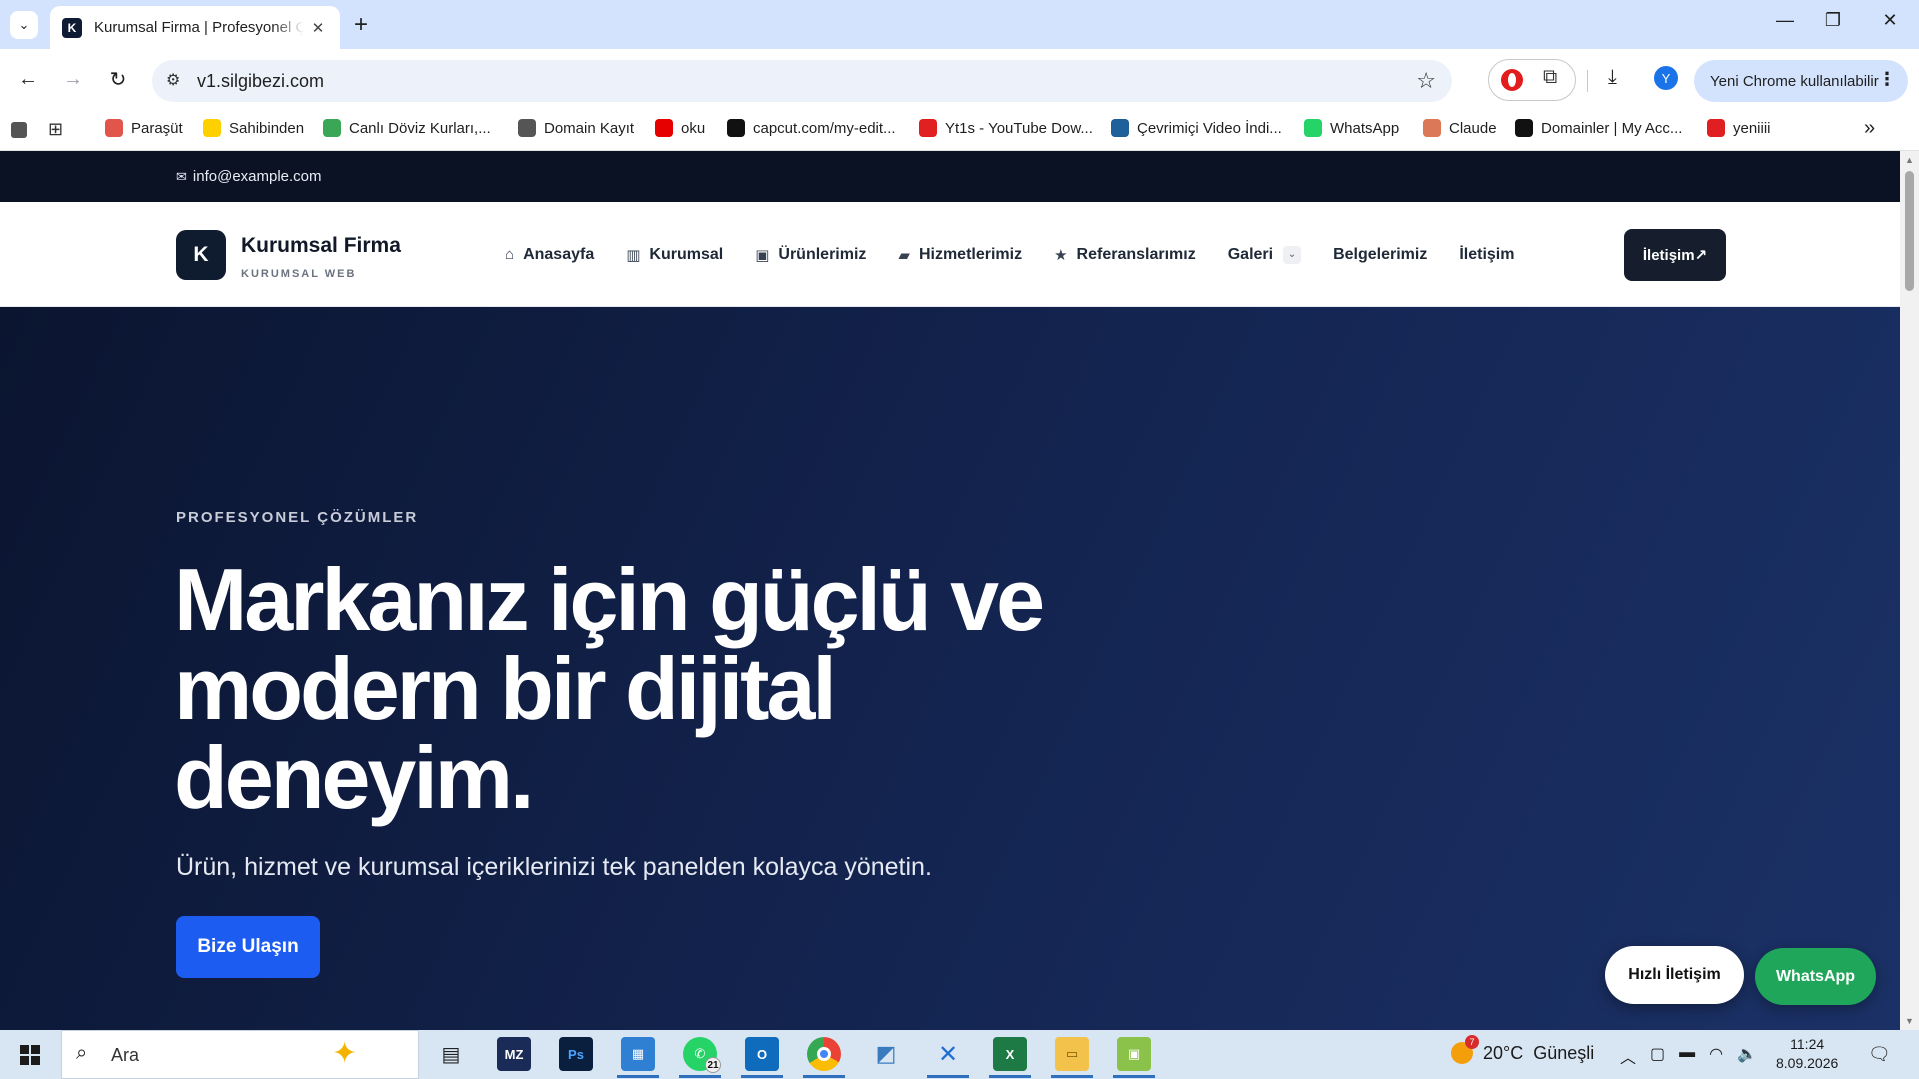 The image size is (1919, 1079). What do you see at coordinates (118, 79) in the screenshot?
I see `reload-icon: ↻` at bounding box center [118, 79].